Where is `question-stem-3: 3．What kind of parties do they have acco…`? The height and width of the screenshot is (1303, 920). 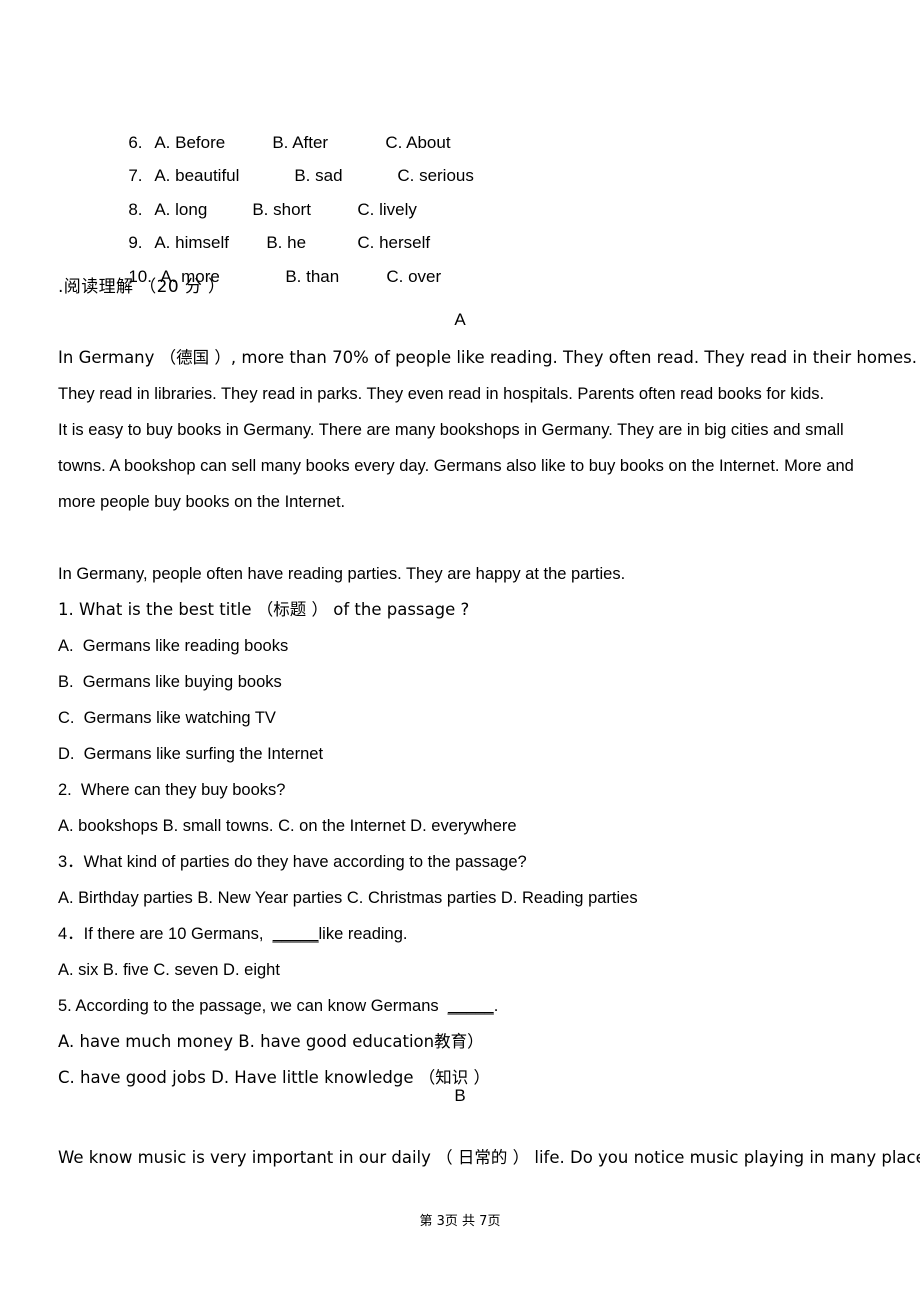 question-stem-3: 3．What kind of parties do they have acco… is located at coordinates (292, 862).